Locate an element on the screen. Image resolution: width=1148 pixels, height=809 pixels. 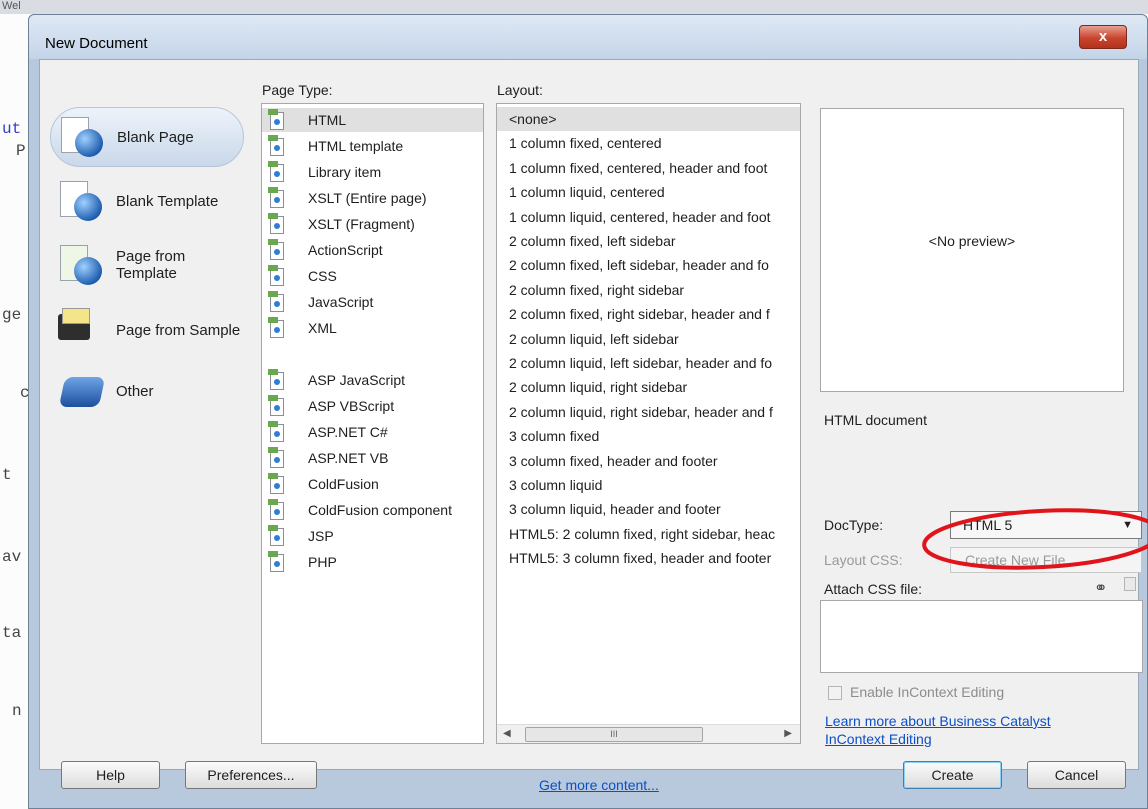
layout-item: 2 column liquid, right sidebar is located at coordinates (648, 387).